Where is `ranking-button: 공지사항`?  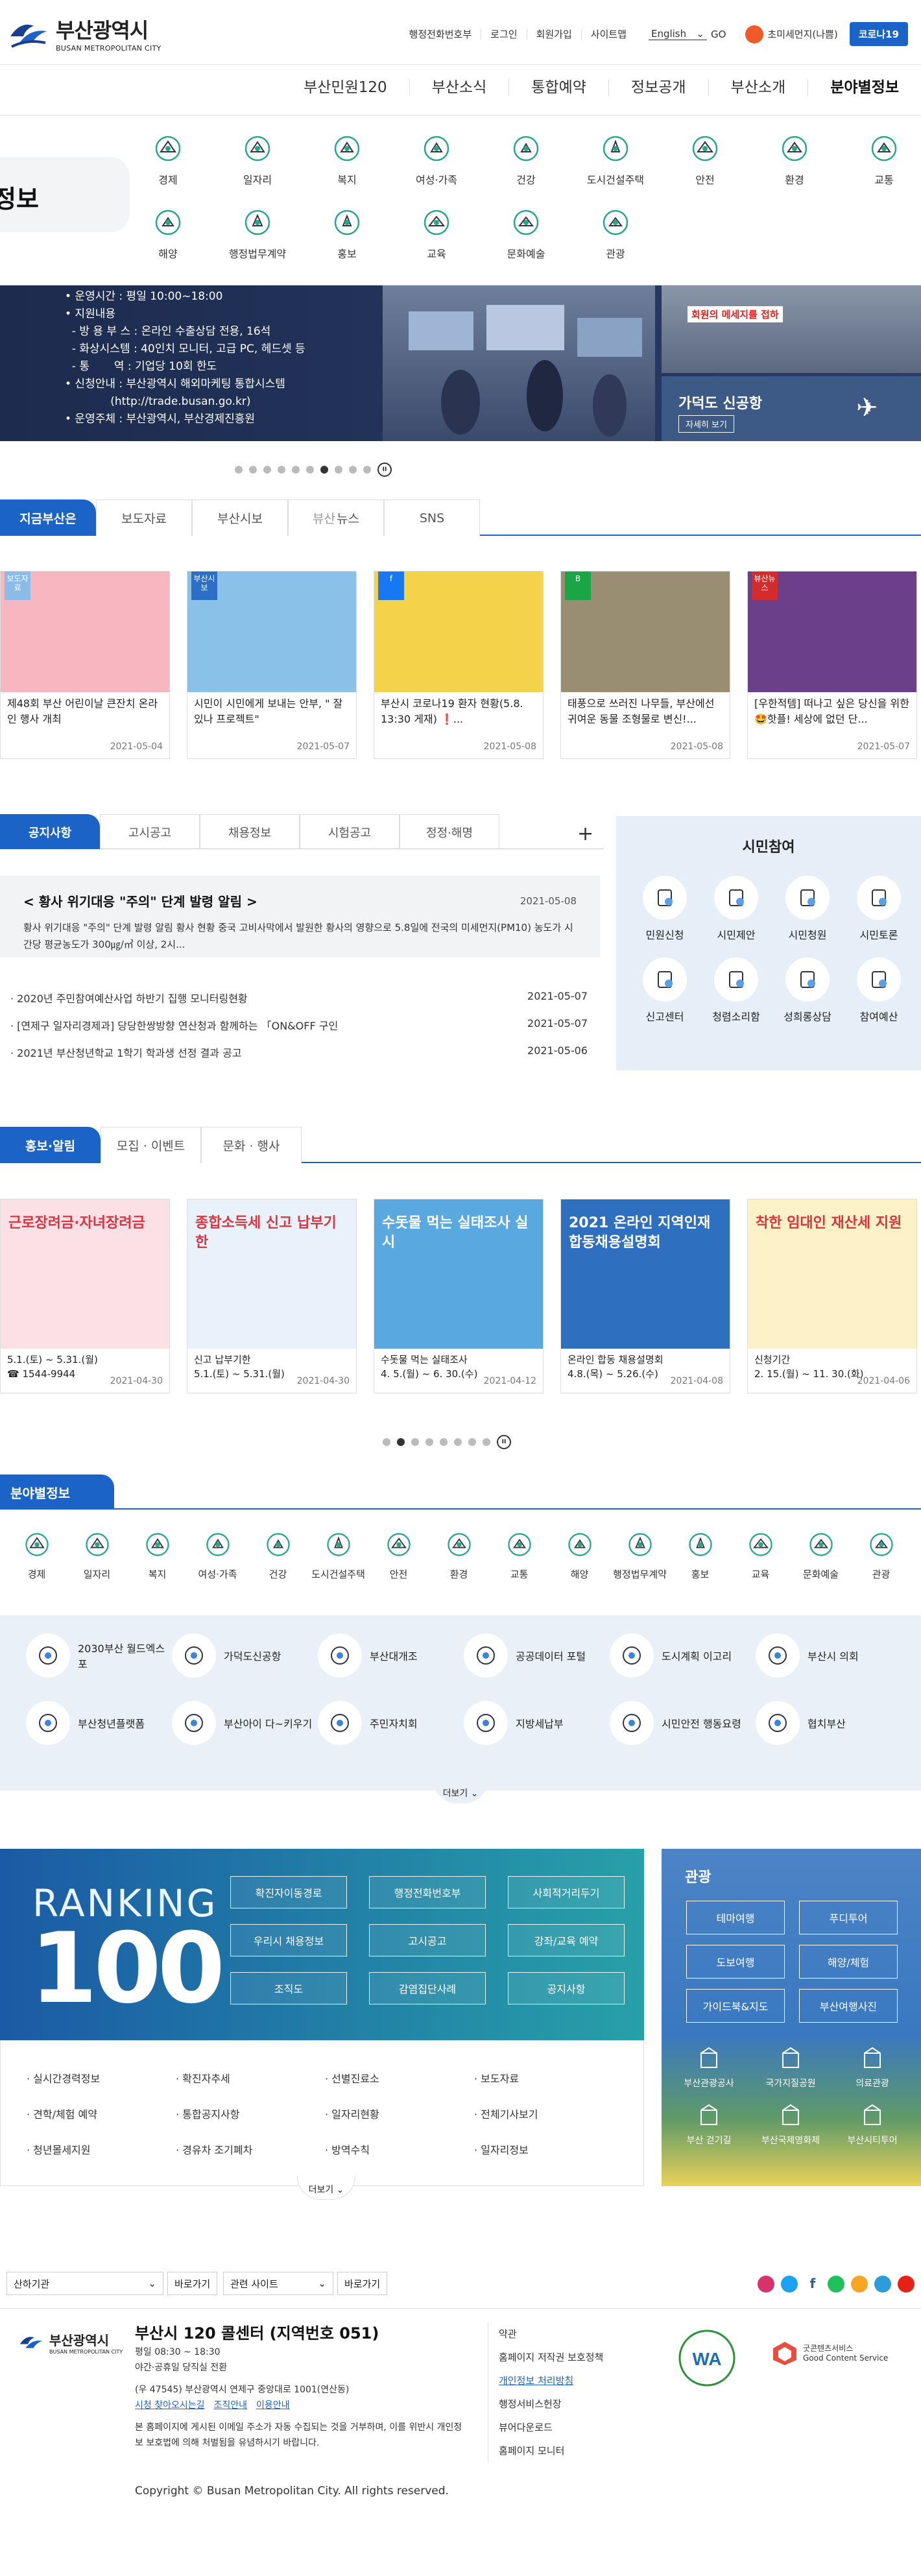 ranking-button: 공지사항 is located at coordinates (566, 1988).